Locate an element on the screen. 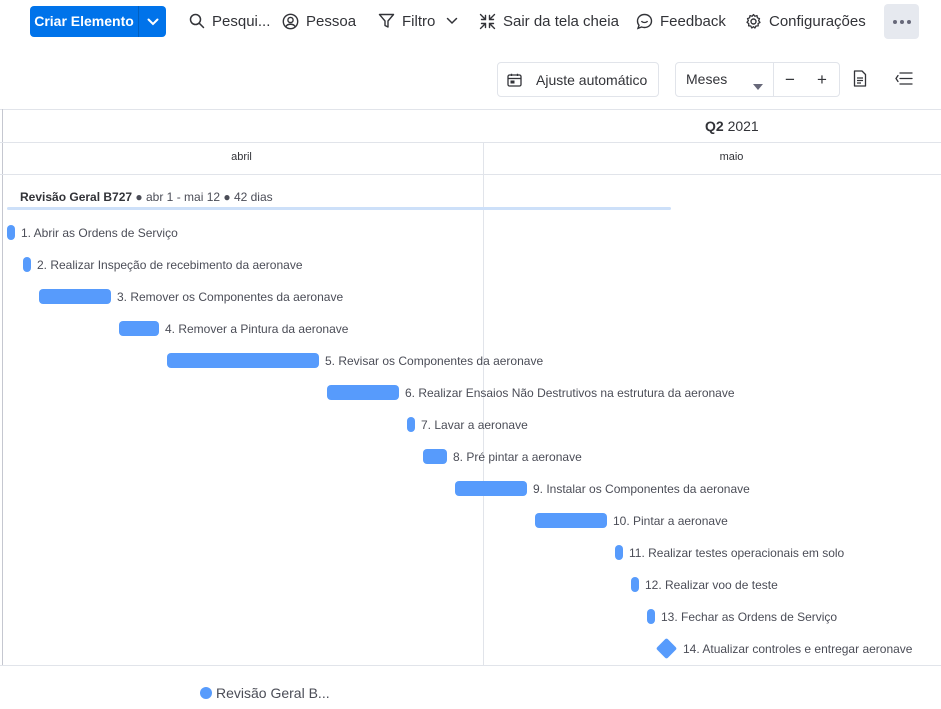 The image size is (941, 709). quarter-header: Q2 2021 is located at coordinates (732, 126).